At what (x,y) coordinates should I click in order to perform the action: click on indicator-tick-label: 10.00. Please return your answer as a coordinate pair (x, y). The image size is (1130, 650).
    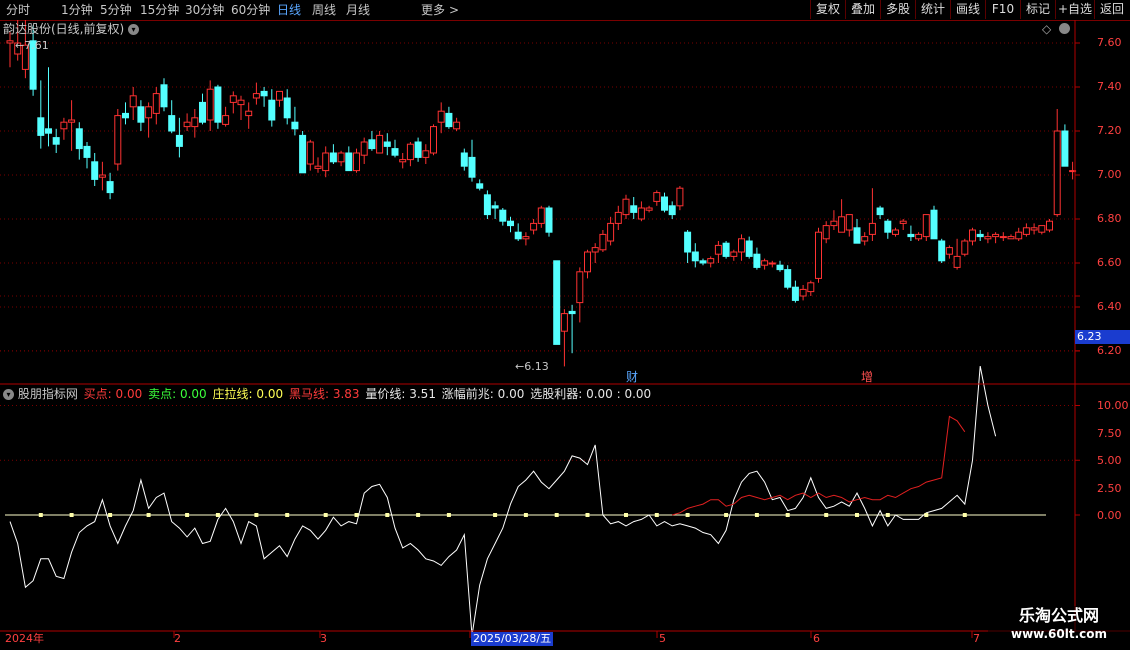
    Looking at the image, I should click on (1113, 405).